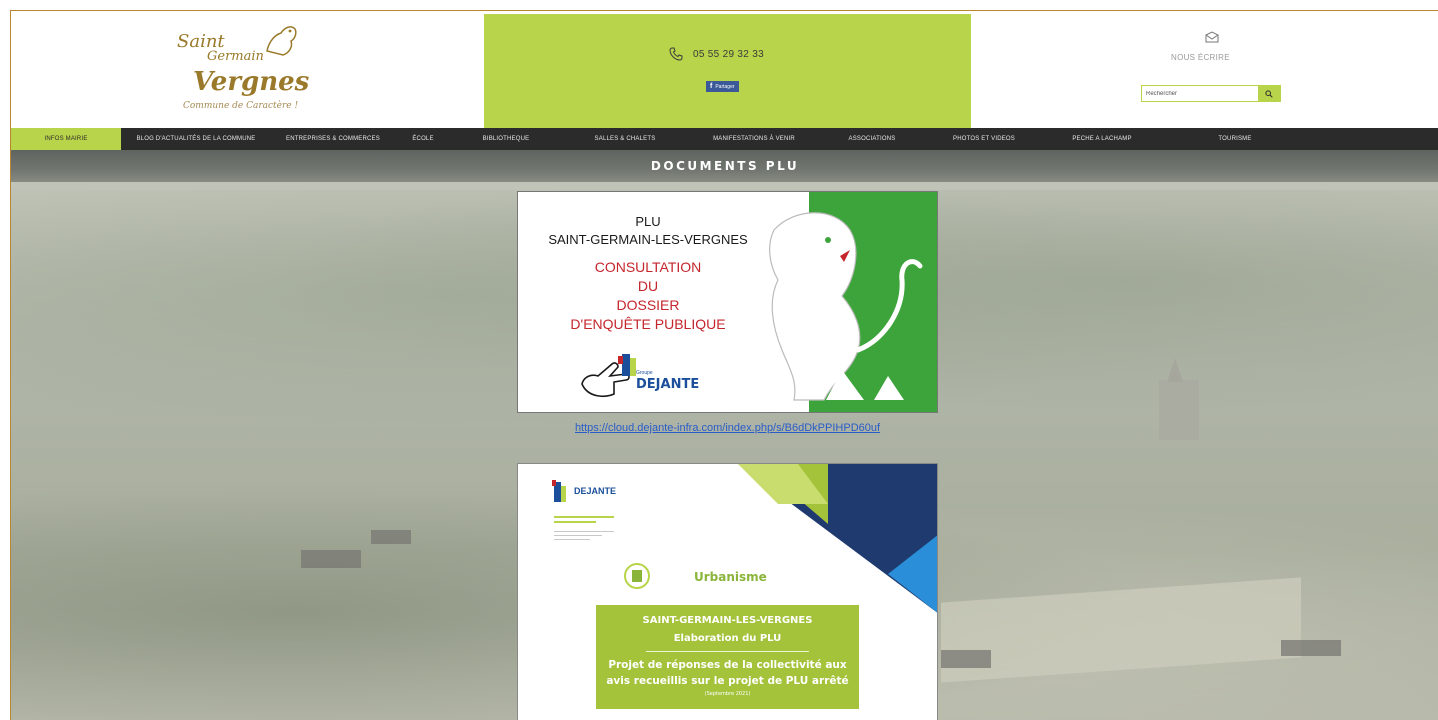  I want to click on title-band: DOCUMENTS PLU, so click(724, 166).